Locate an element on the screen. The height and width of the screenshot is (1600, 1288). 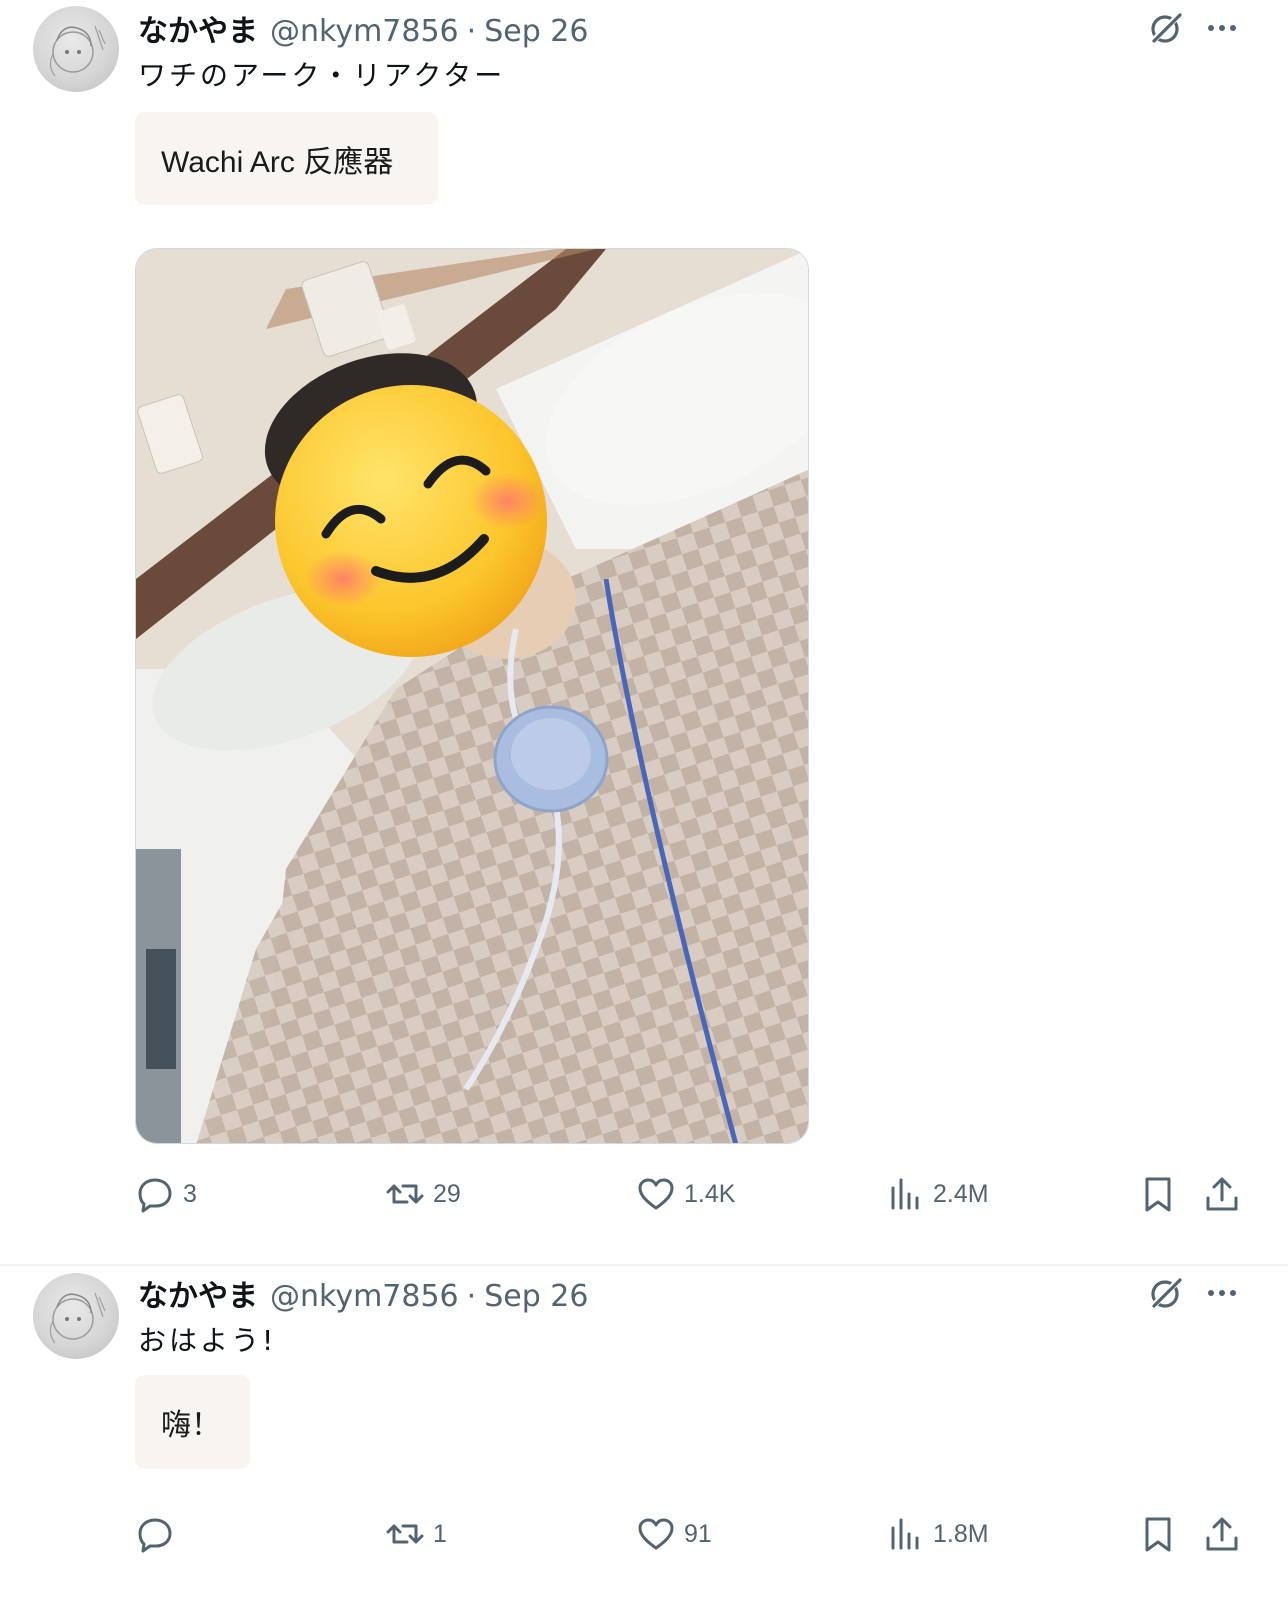
reply-count: 3 is located at coordinates (190, 1193).